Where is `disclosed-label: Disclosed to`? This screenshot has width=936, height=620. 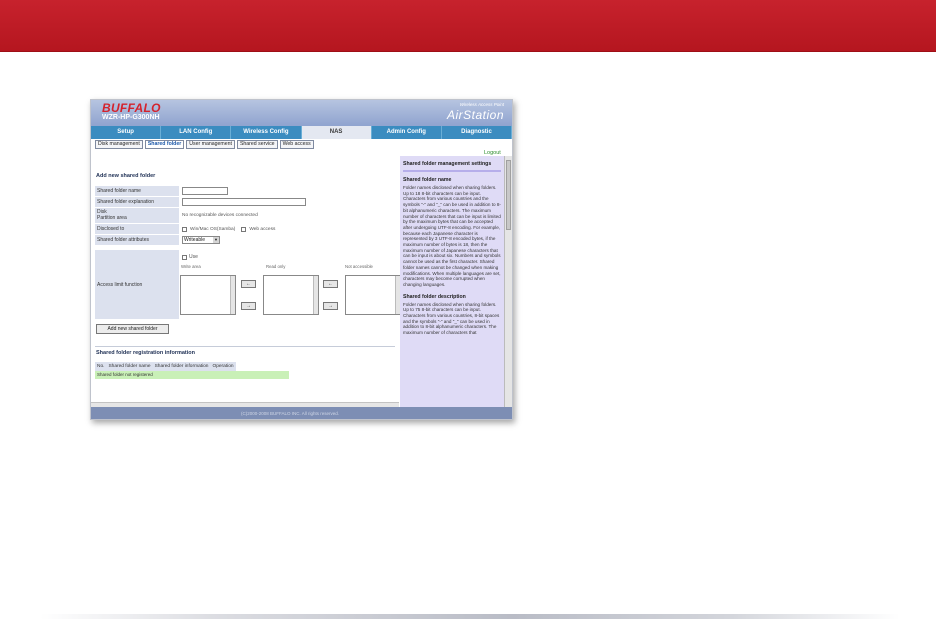 disclosed-label: Disclosed to is located at coordinates (137, 229).